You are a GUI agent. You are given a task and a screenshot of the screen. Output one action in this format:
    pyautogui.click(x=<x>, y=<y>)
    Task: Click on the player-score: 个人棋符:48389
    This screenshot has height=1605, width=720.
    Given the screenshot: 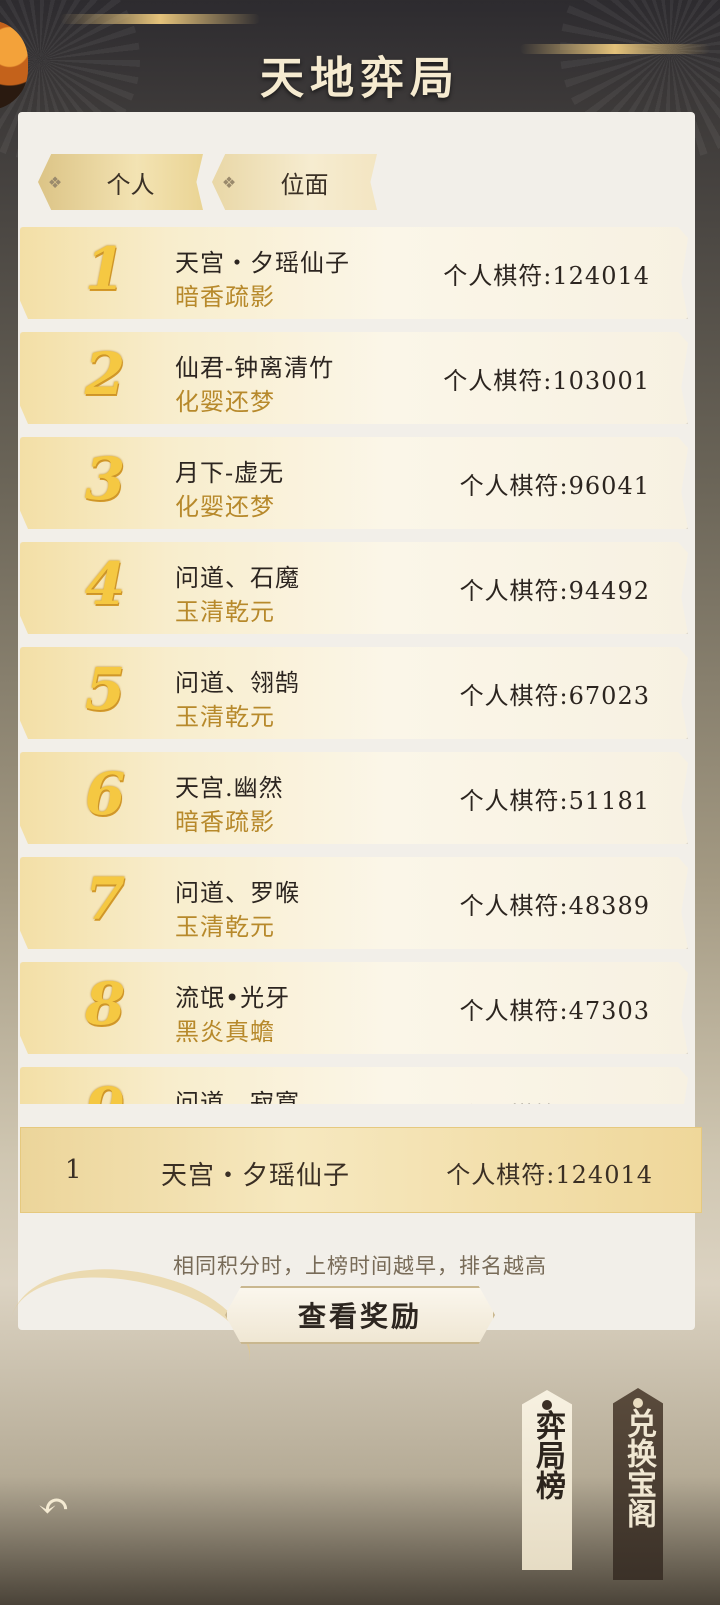 What is the action you would take?
    pyautogui.click(x=554, y=906)
    